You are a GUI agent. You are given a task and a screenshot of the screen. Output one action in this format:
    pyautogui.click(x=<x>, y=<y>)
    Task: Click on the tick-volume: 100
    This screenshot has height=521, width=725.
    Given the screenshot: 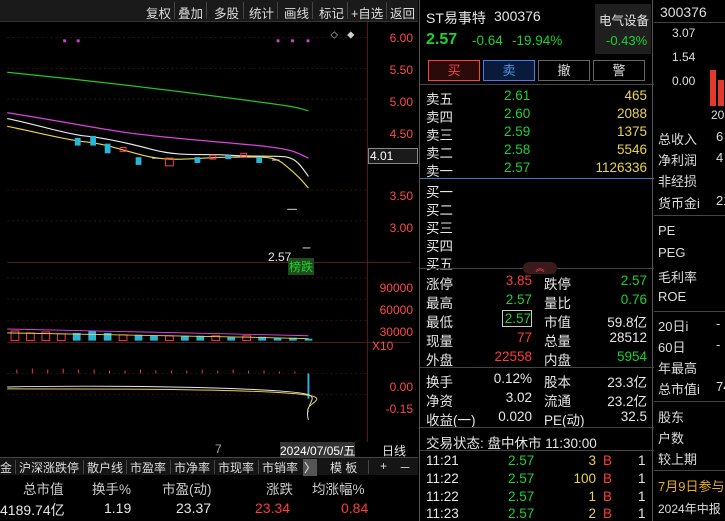 What is the action you would take?
    pyautogui.click(x=584, y=478)
    